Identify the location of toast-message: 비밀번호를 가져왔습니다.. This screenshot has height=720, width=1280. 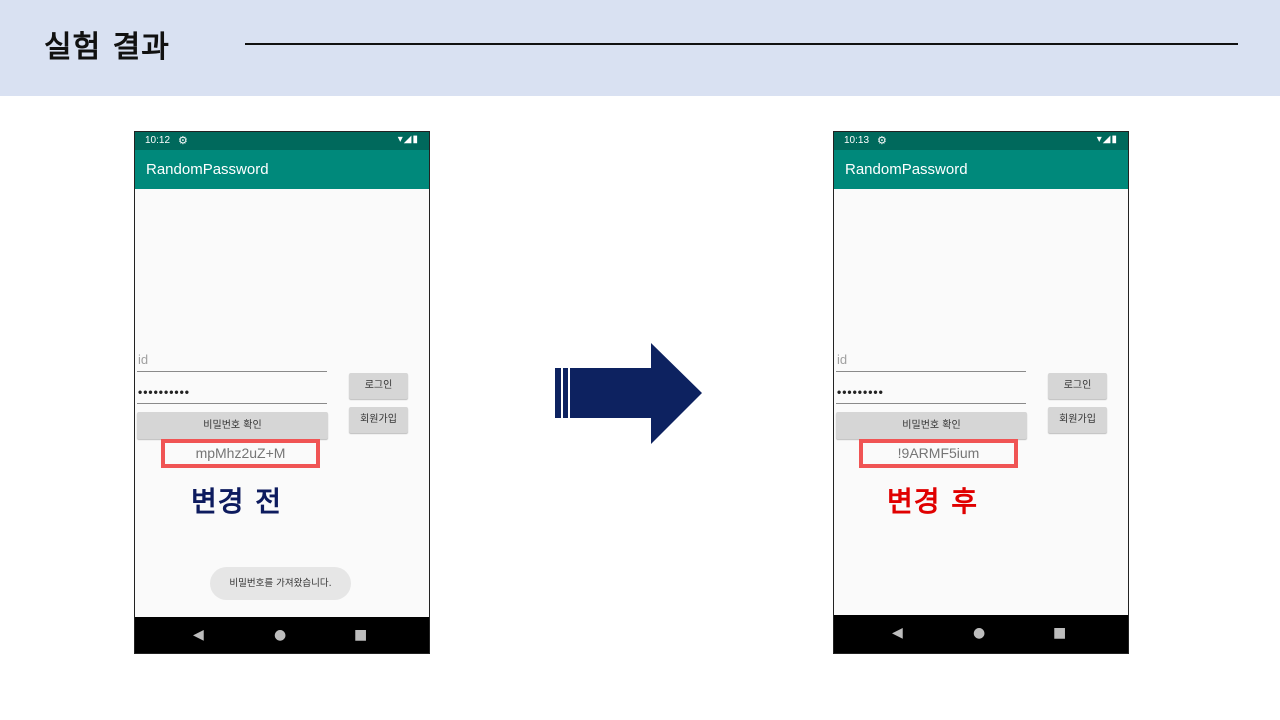
(280, 583).